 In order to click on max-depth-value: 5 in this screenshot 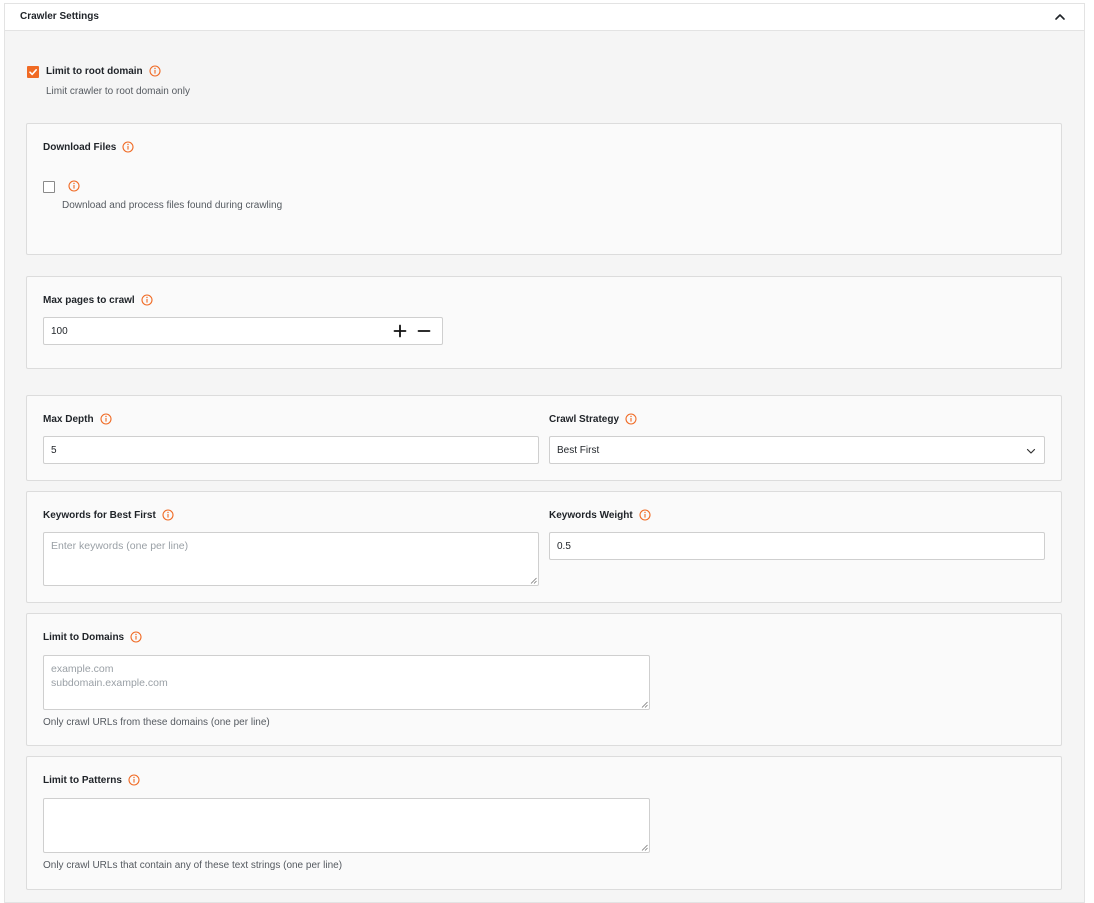, I will do `click(54, 450)`.